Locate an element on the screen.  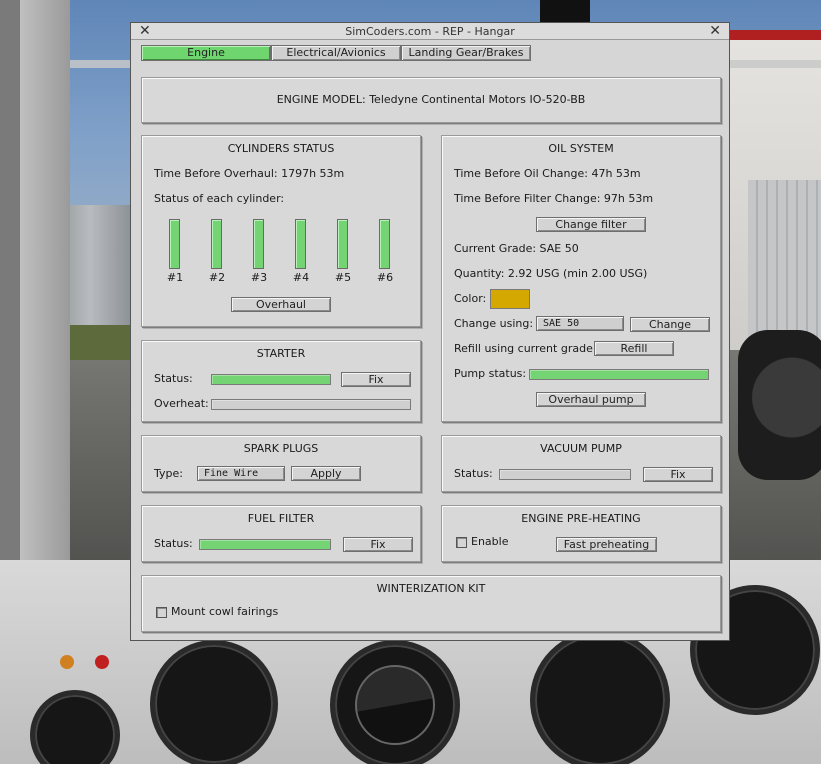
cylinder-5-label: #5 is located at coordinates (343, 277).